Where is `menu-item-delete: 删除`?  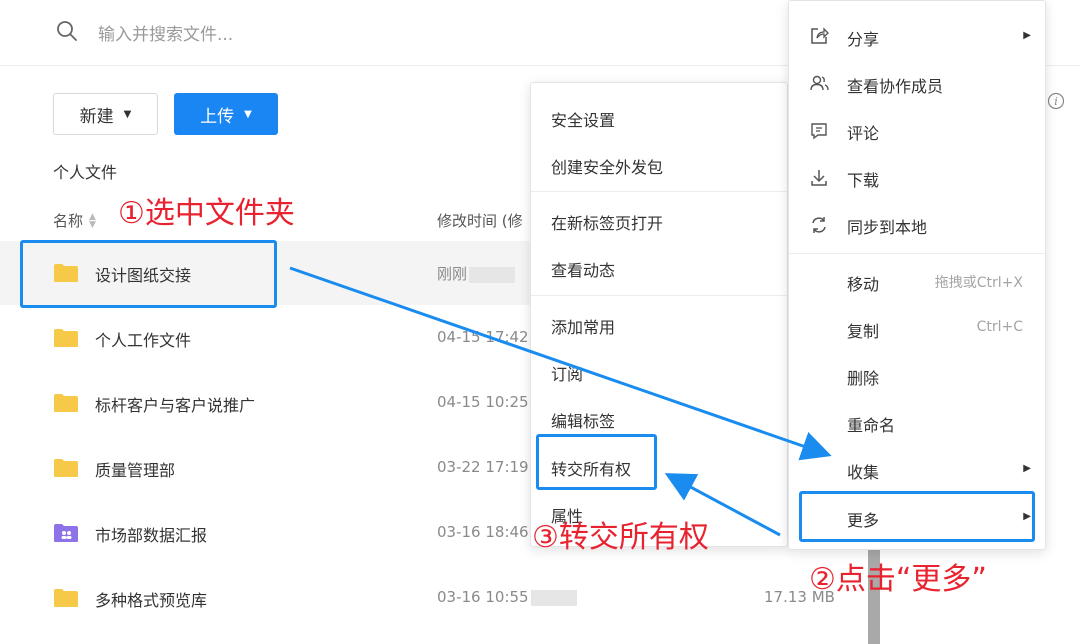 menu-item-delete: 删除 is located at coordinates (863, 377).